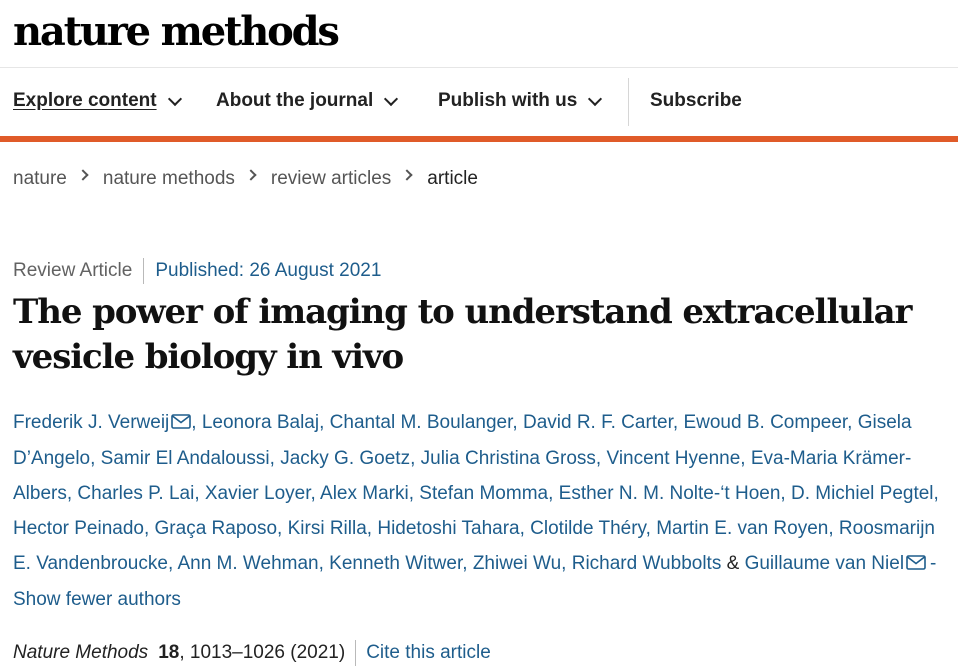  I want to click on author-link: Ewoud B. Compeer, so click(765, 422).